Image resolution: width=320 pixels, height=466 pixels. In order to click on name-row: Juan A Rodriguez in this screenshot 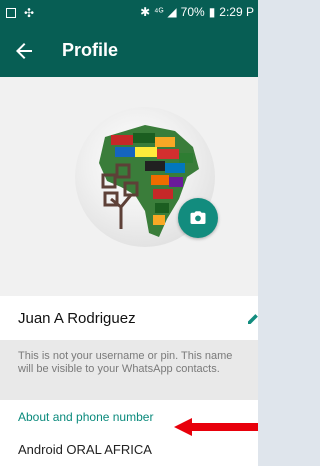, I will do `click(129, 318)`.